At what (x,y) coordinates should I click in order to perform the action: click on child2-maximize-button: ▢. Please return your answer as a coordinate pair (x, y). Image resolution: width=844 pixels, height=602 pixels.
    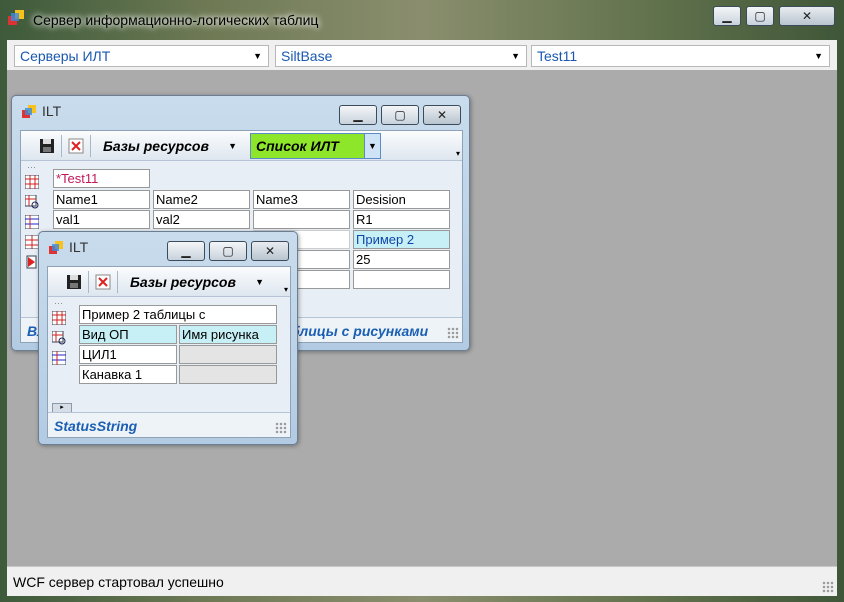
    Looking at the image, I should click on (228, 251).